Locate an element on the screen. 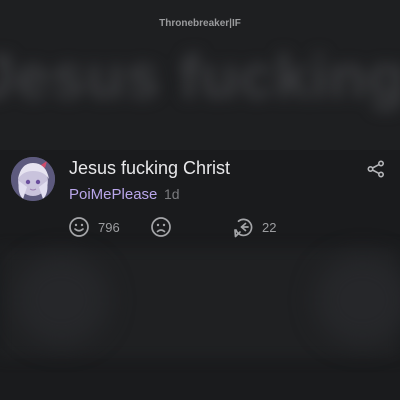  background-blurred-shape-left is located at coordinates (61, 300).